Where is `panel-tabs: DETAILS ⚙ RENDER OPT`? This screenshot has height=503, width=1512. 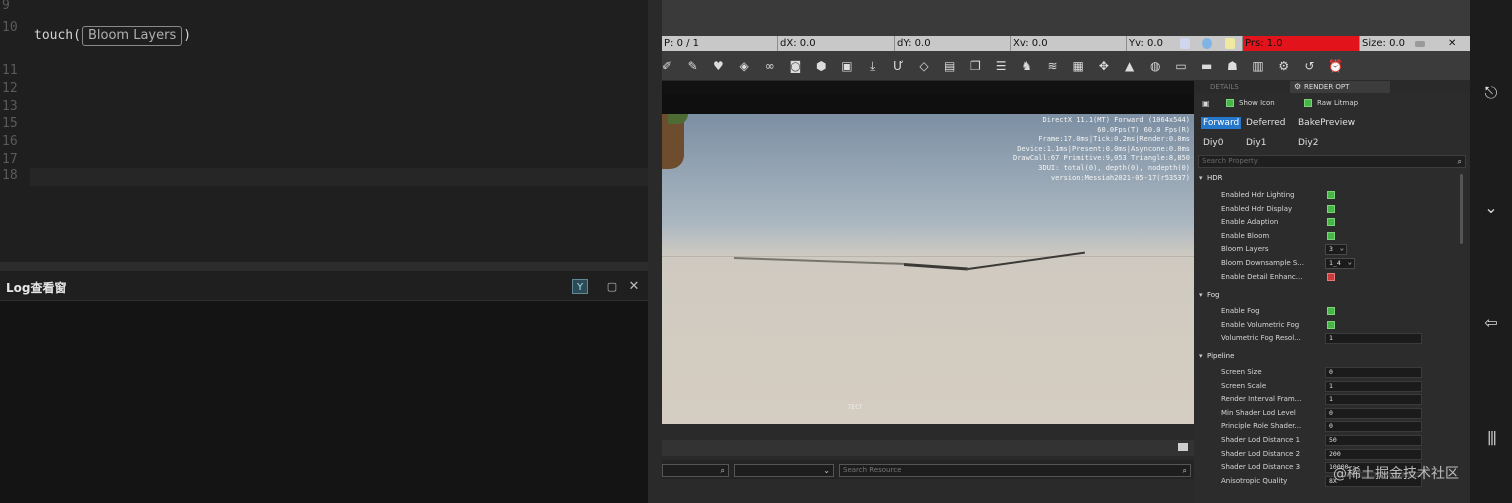 panel-tabs: DETAILS ⚙ RENDER OPT is located at coordinates (1332, 87).